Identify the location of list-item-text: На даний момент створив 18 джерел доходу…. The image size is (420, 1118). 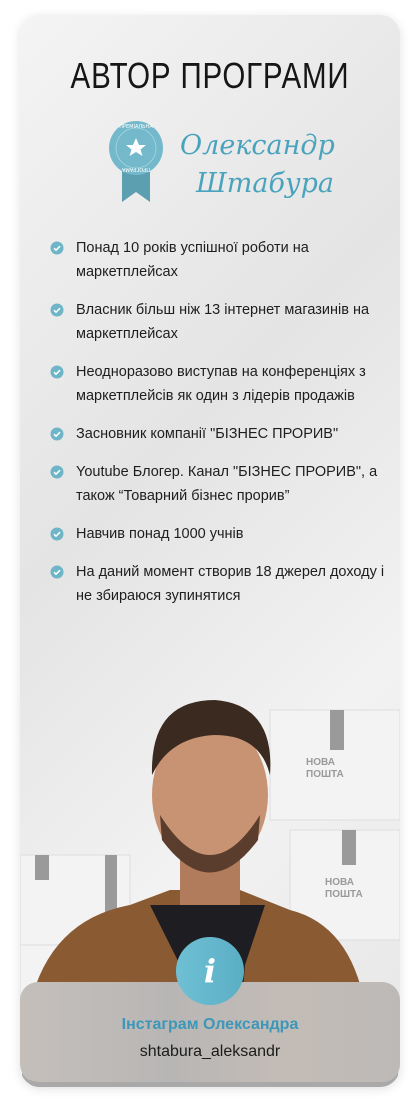
(230, 584).